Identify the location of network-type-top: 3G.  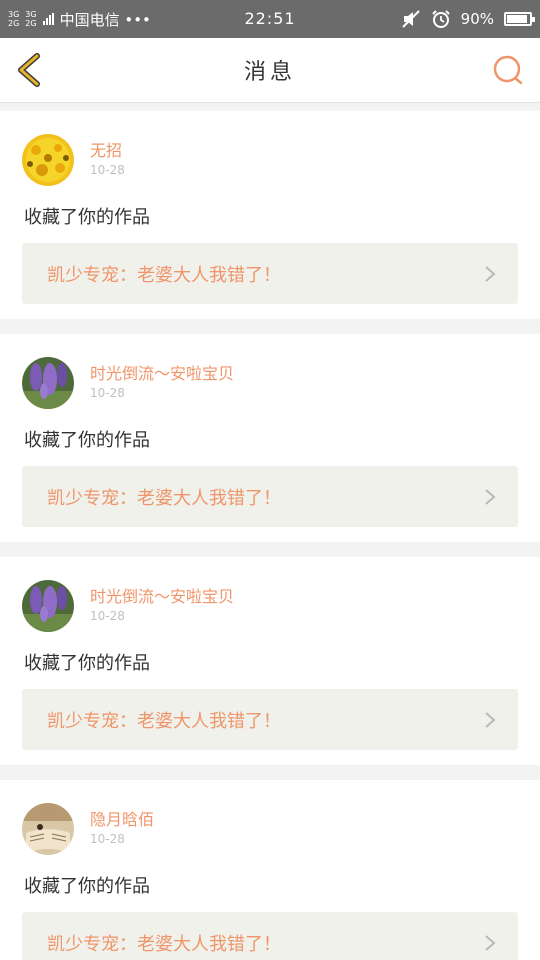
(14, 14).